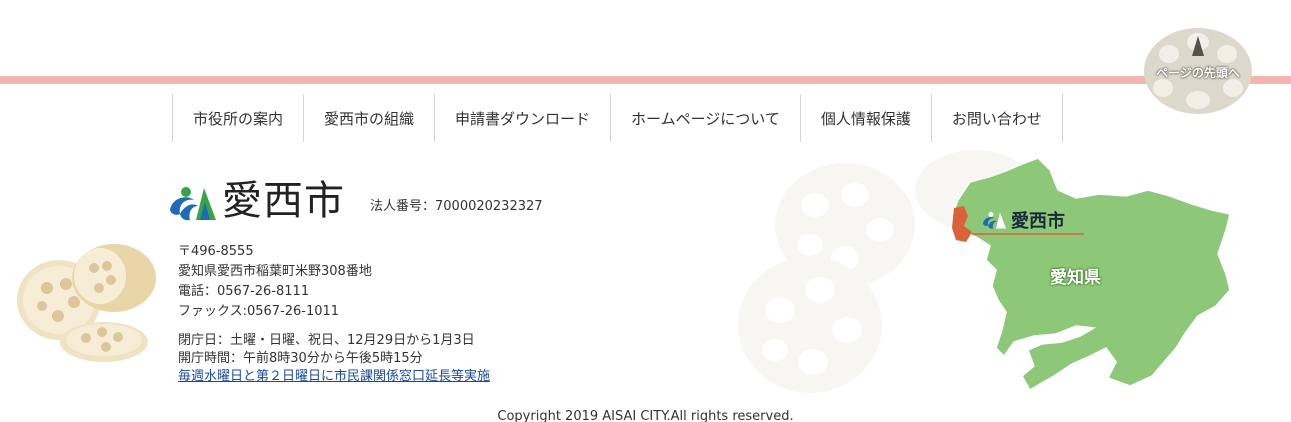  What do you see at coordinates (259, 311) in the screenshot?
I see `fax-number: ファックス:0567-26-1011` at bounding box center [259, 311].